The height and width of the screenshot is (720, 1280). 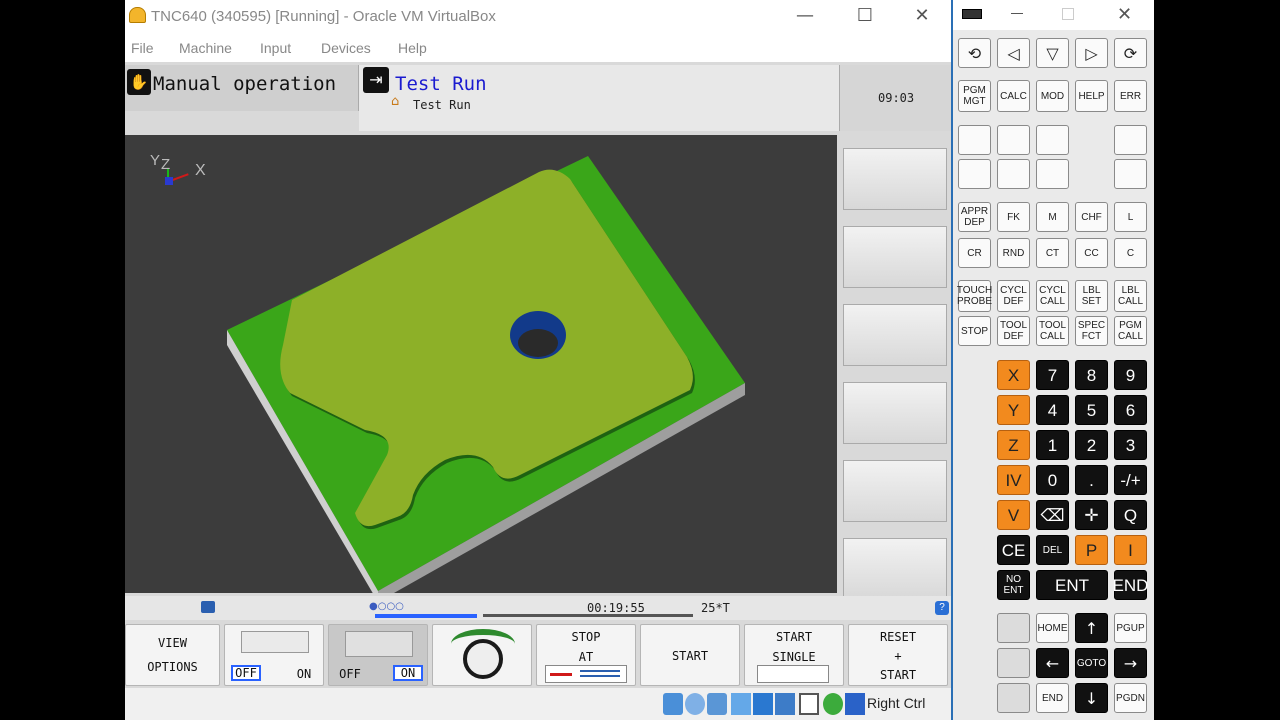 What do you see at coordinates (942, 608) in the screenshot?
I see `help-button: ?` at bounding box center [942, 608].